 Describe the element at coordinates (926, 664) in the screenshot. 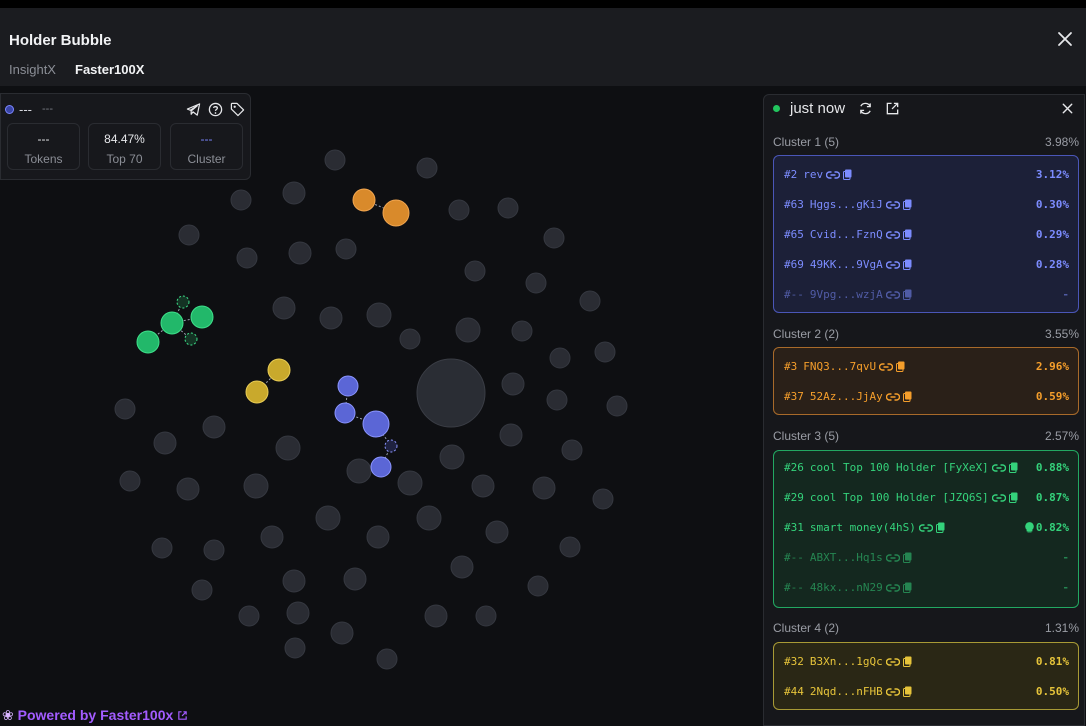

I see `cluster-4-row-1: #32 B3Xn...1gQc 0.81%` at that location.